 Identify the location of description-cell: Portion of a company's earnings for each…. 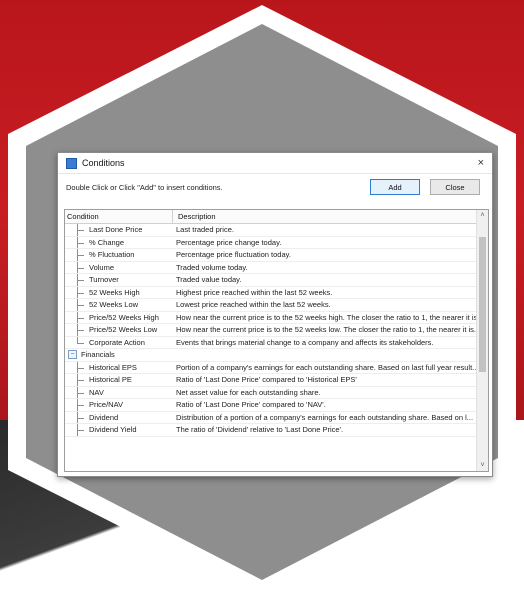
(326, 367).